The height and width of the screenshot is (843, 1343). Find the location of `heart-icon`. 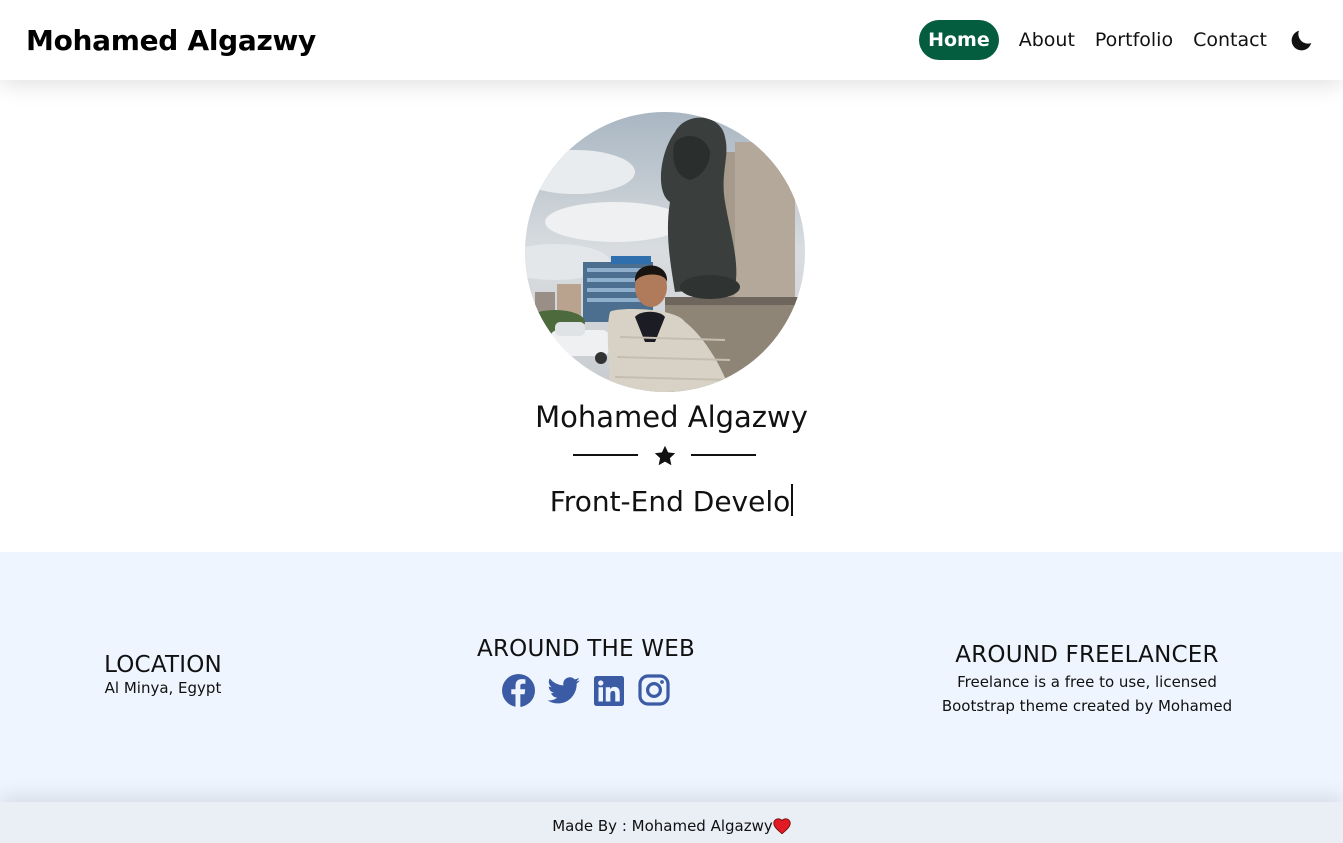

heart-icon is located at coordinates (782, 826).